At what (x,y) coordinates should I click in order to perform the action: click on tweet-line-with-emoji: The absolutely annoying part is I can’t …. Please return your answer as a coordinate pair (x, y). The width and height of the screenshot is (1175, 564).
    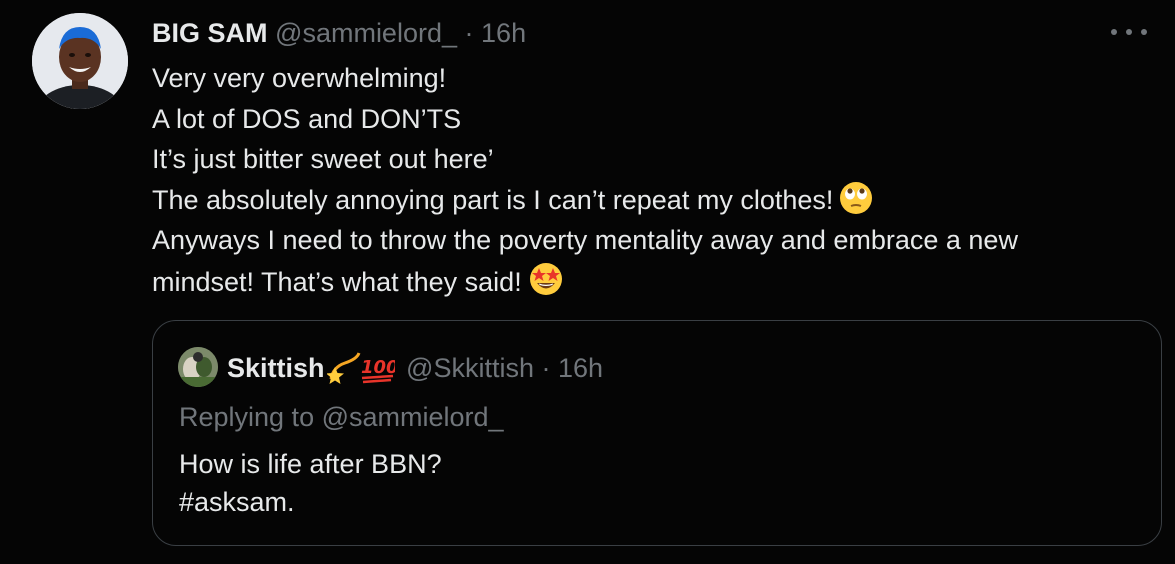
    Looking at the image, I should click on (652, 200).